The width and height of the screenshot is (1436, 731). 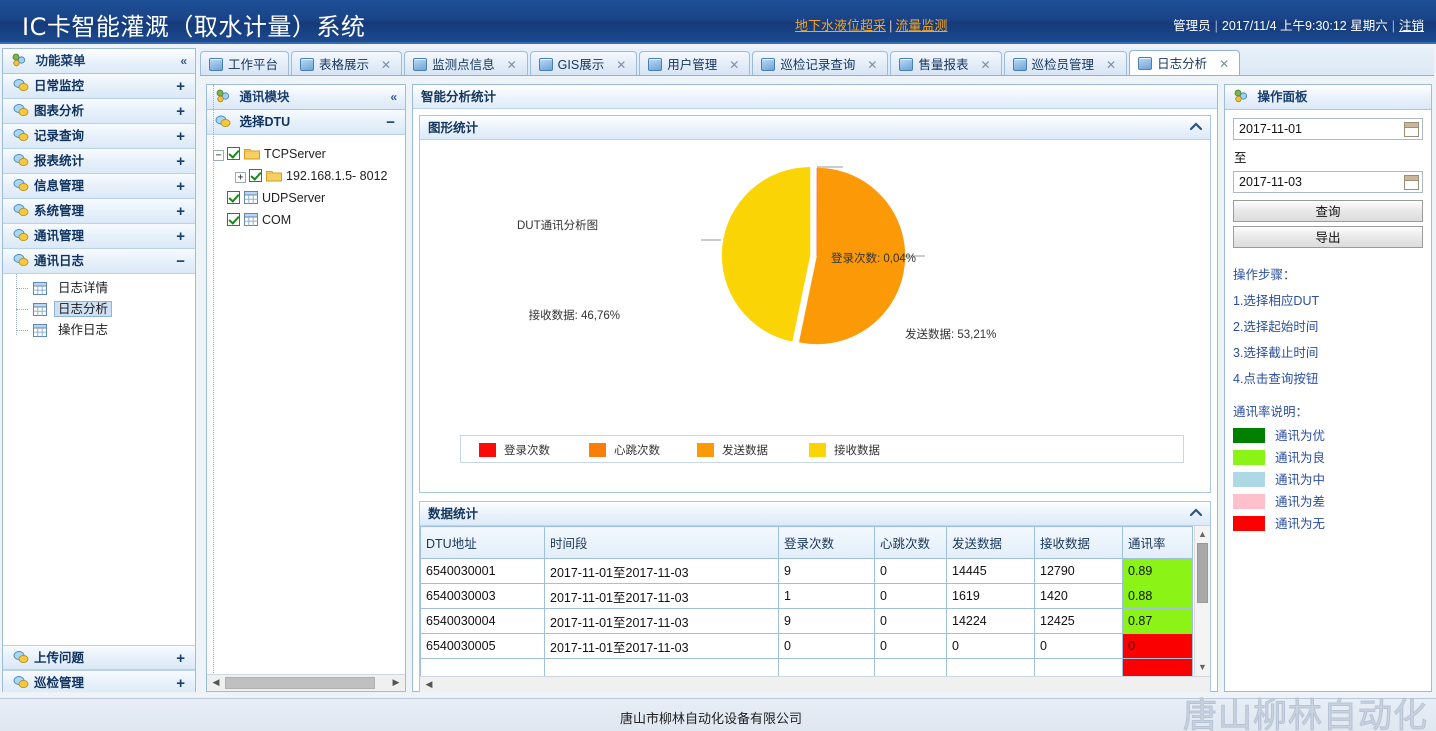 I want to click on table-col-header-5: 发送数据, so click(x=990, y=542).